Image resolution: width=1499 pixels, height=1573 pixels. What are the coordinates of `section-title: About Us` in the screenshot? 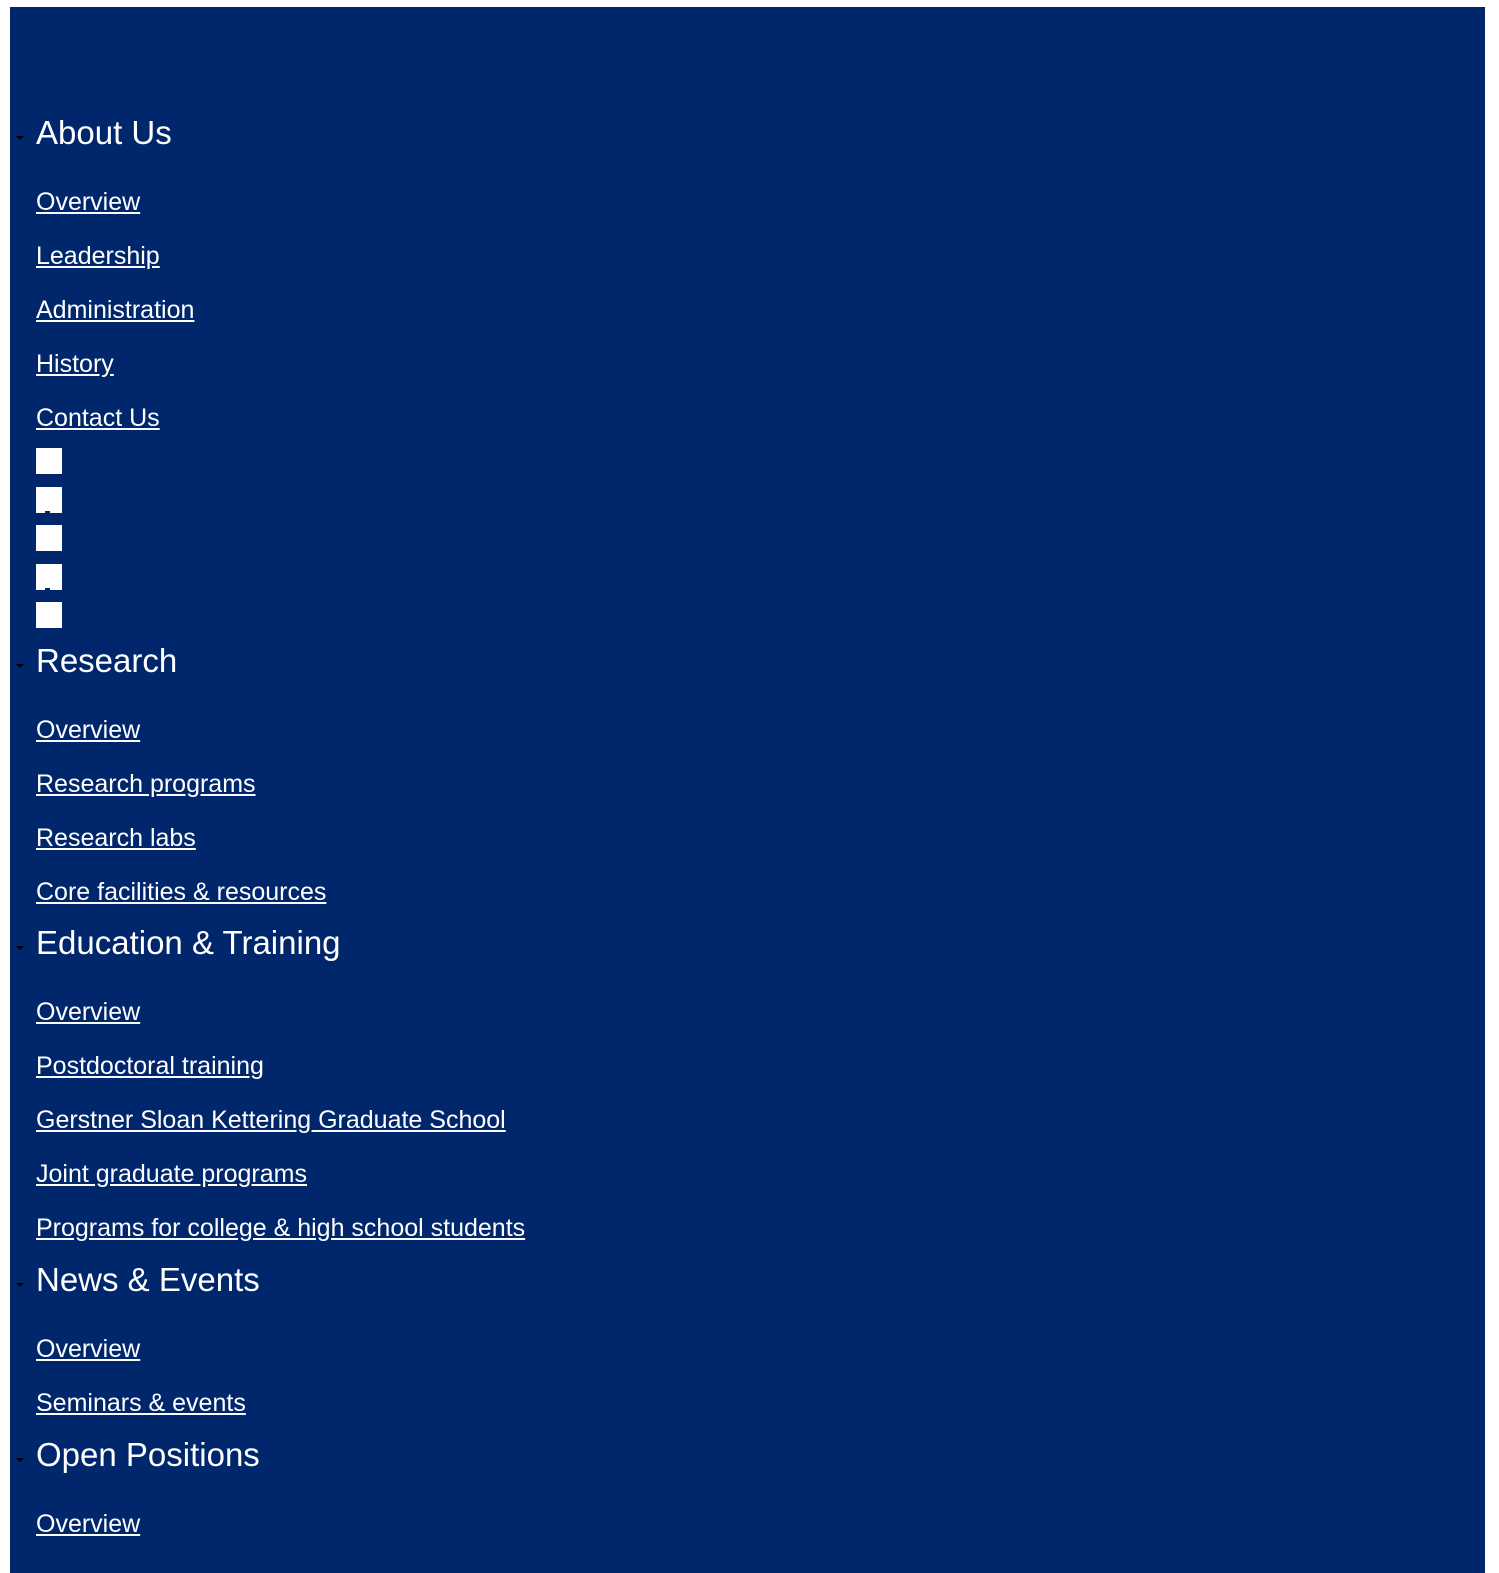 It's located at (104, 132).